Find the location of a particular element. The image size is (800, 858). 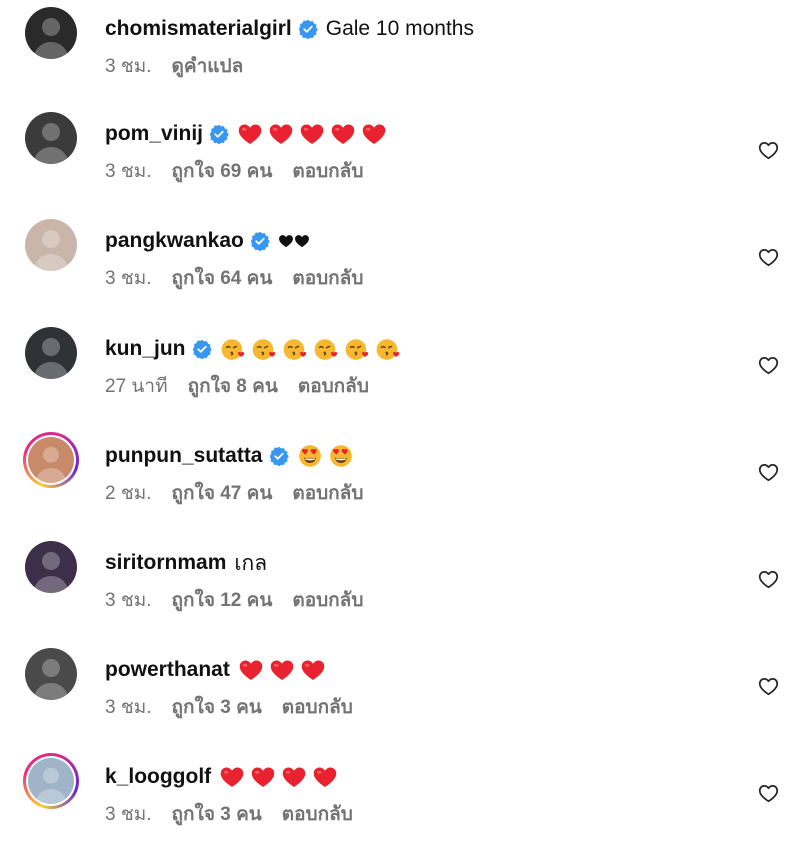

comment-username: pom_vinij is located at coordinates (154, 134).